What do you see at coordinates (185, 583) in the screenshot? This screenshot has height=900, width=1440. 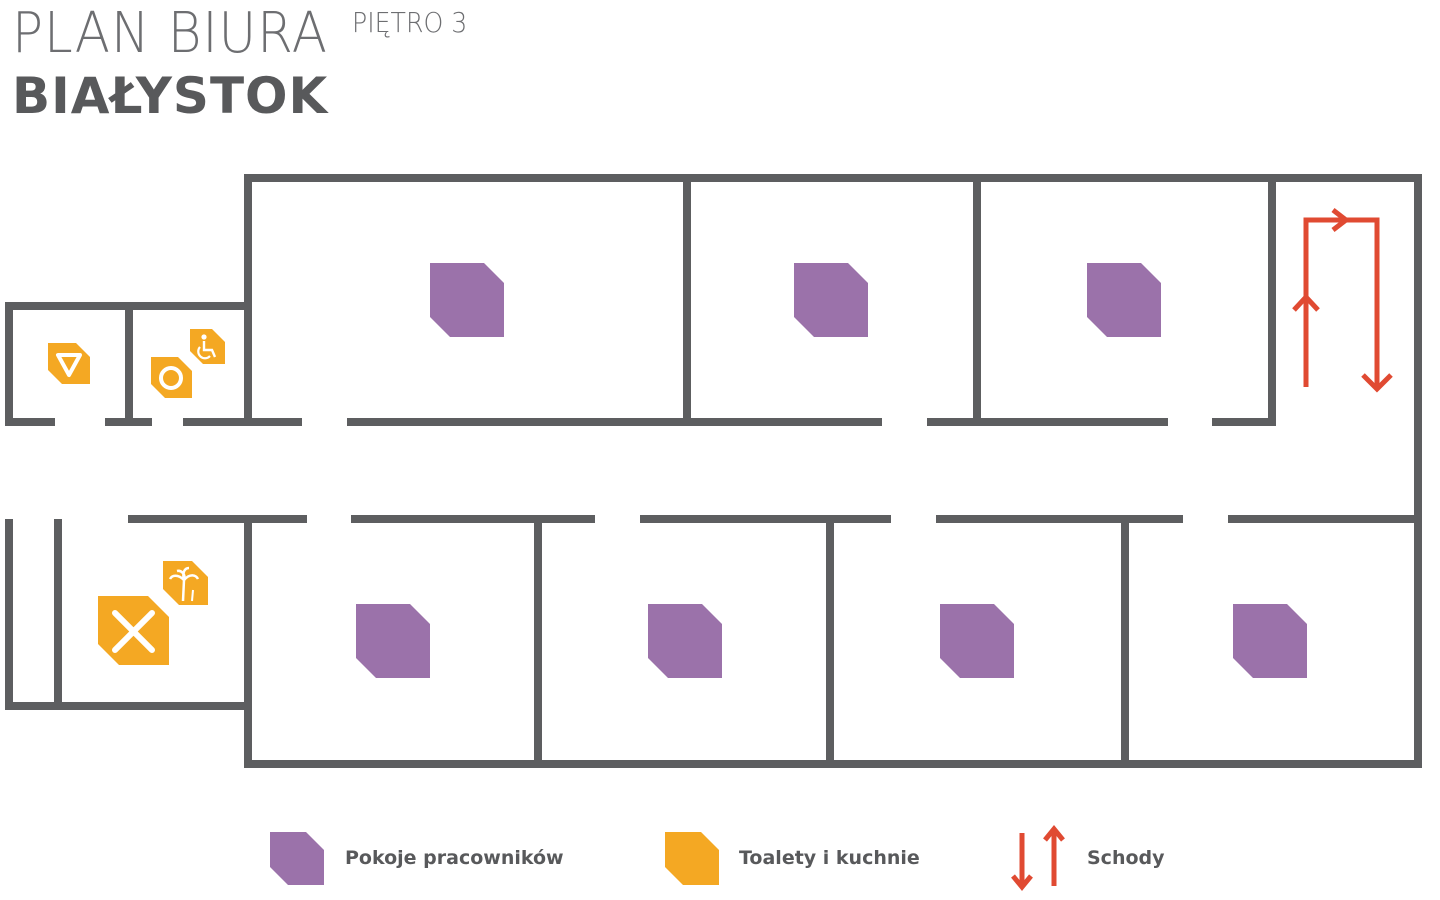 I see `relax-palm-icon` at bounding box center [185, 583].